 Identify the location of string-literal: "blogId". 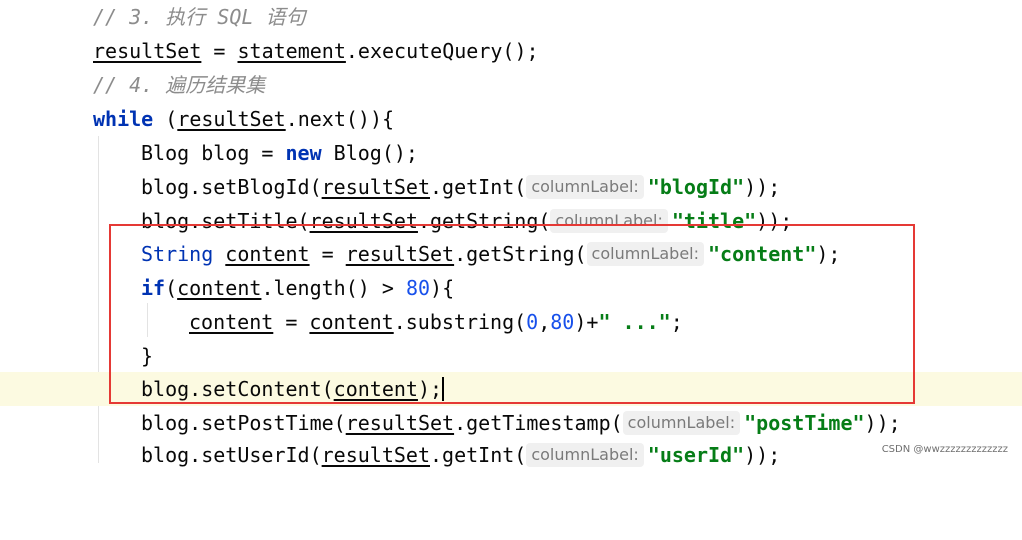
(696, 187).